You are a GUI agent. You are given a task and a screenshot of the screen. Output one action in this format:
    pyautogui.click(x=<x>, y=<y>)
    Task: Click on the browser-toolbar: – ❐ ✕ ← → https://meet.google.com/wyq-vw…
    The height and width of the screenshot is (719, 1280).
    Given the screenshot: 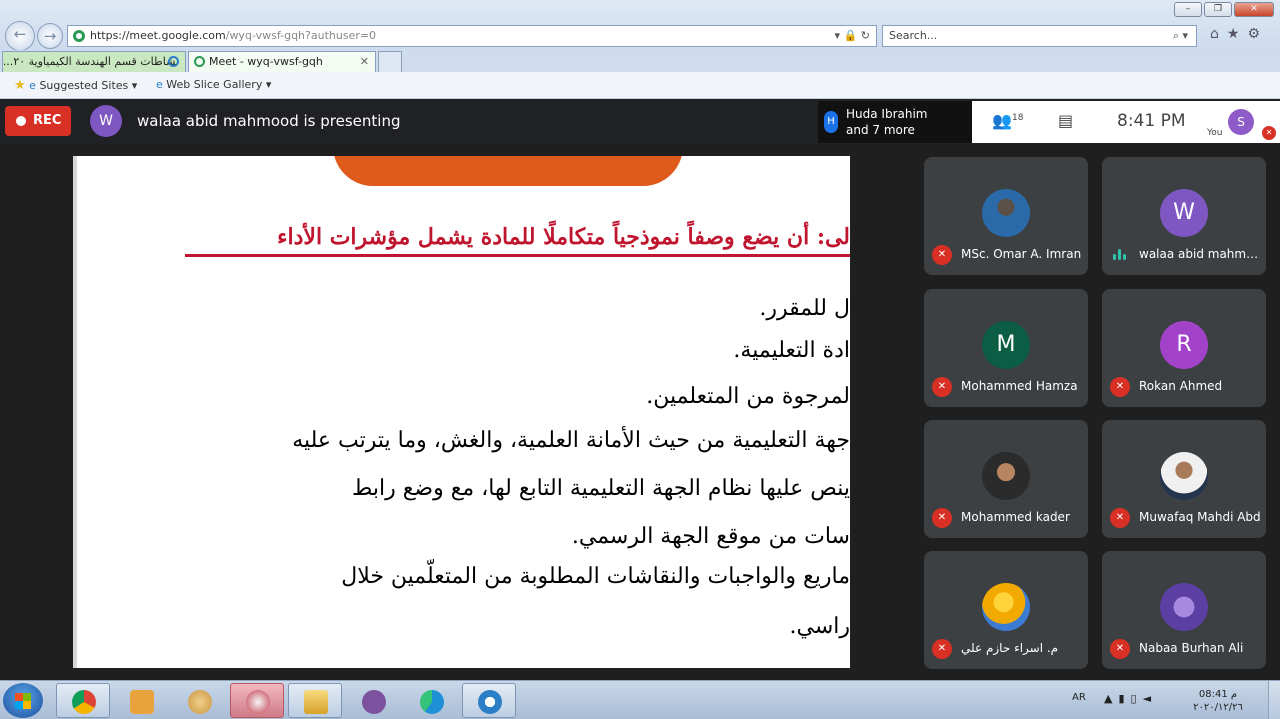 What is the action you would take?
    pyautogui.click(x=640, y=25)
    